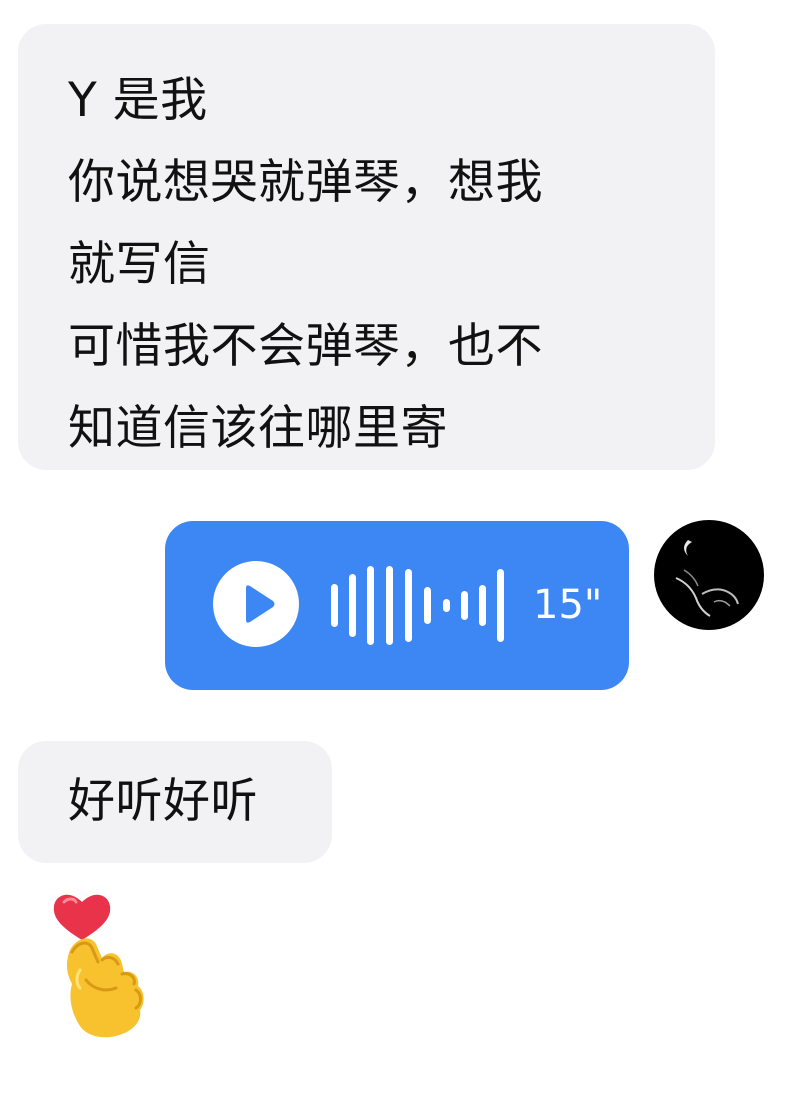 The width and height of the screenshot is (800, 1096). What do you see at coordinates (256, 604) in the screenshot?
I see `play-icon` at bounding box center [256, 604].